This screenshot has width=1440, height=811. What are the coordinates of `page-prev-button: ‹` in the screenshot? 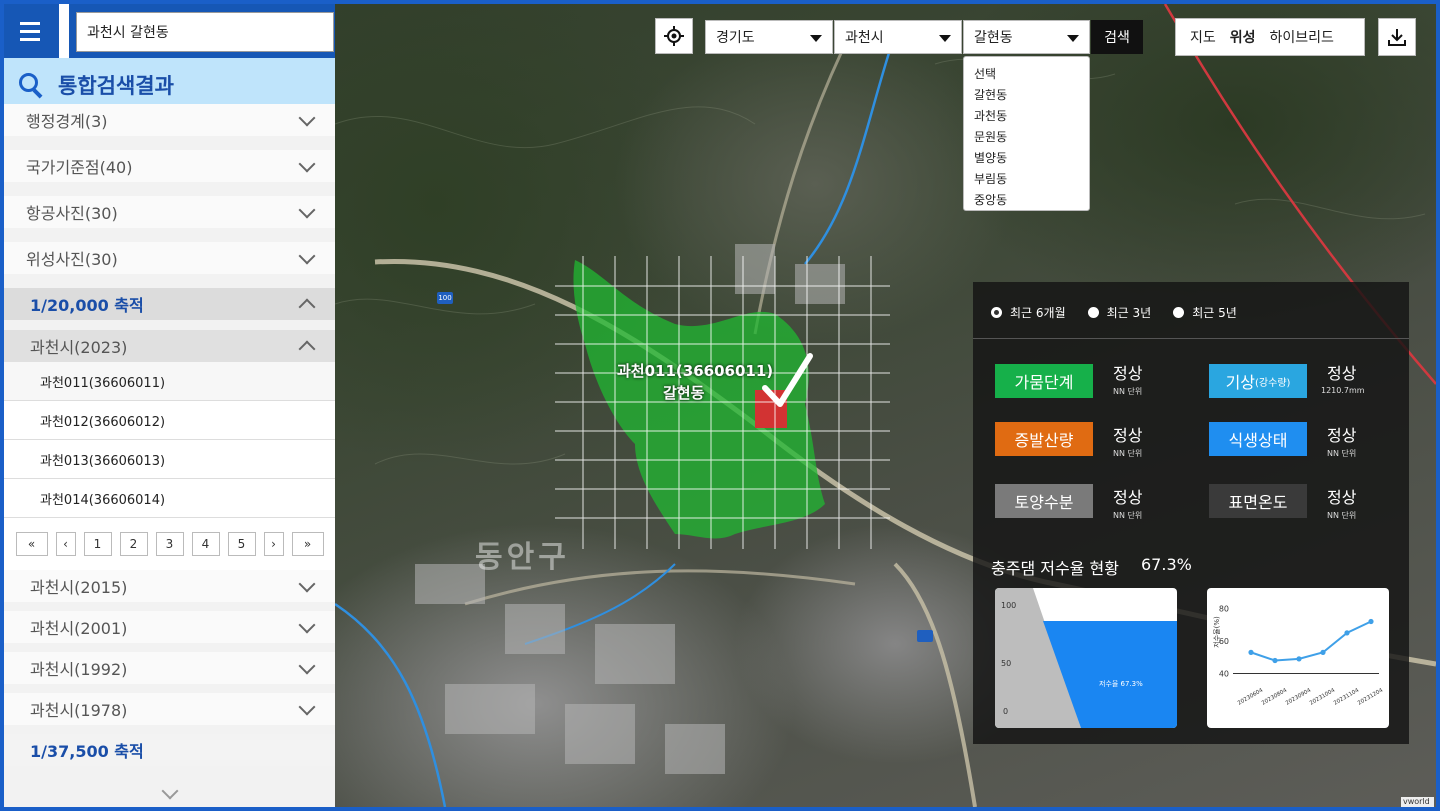 It's located at (65, 544).